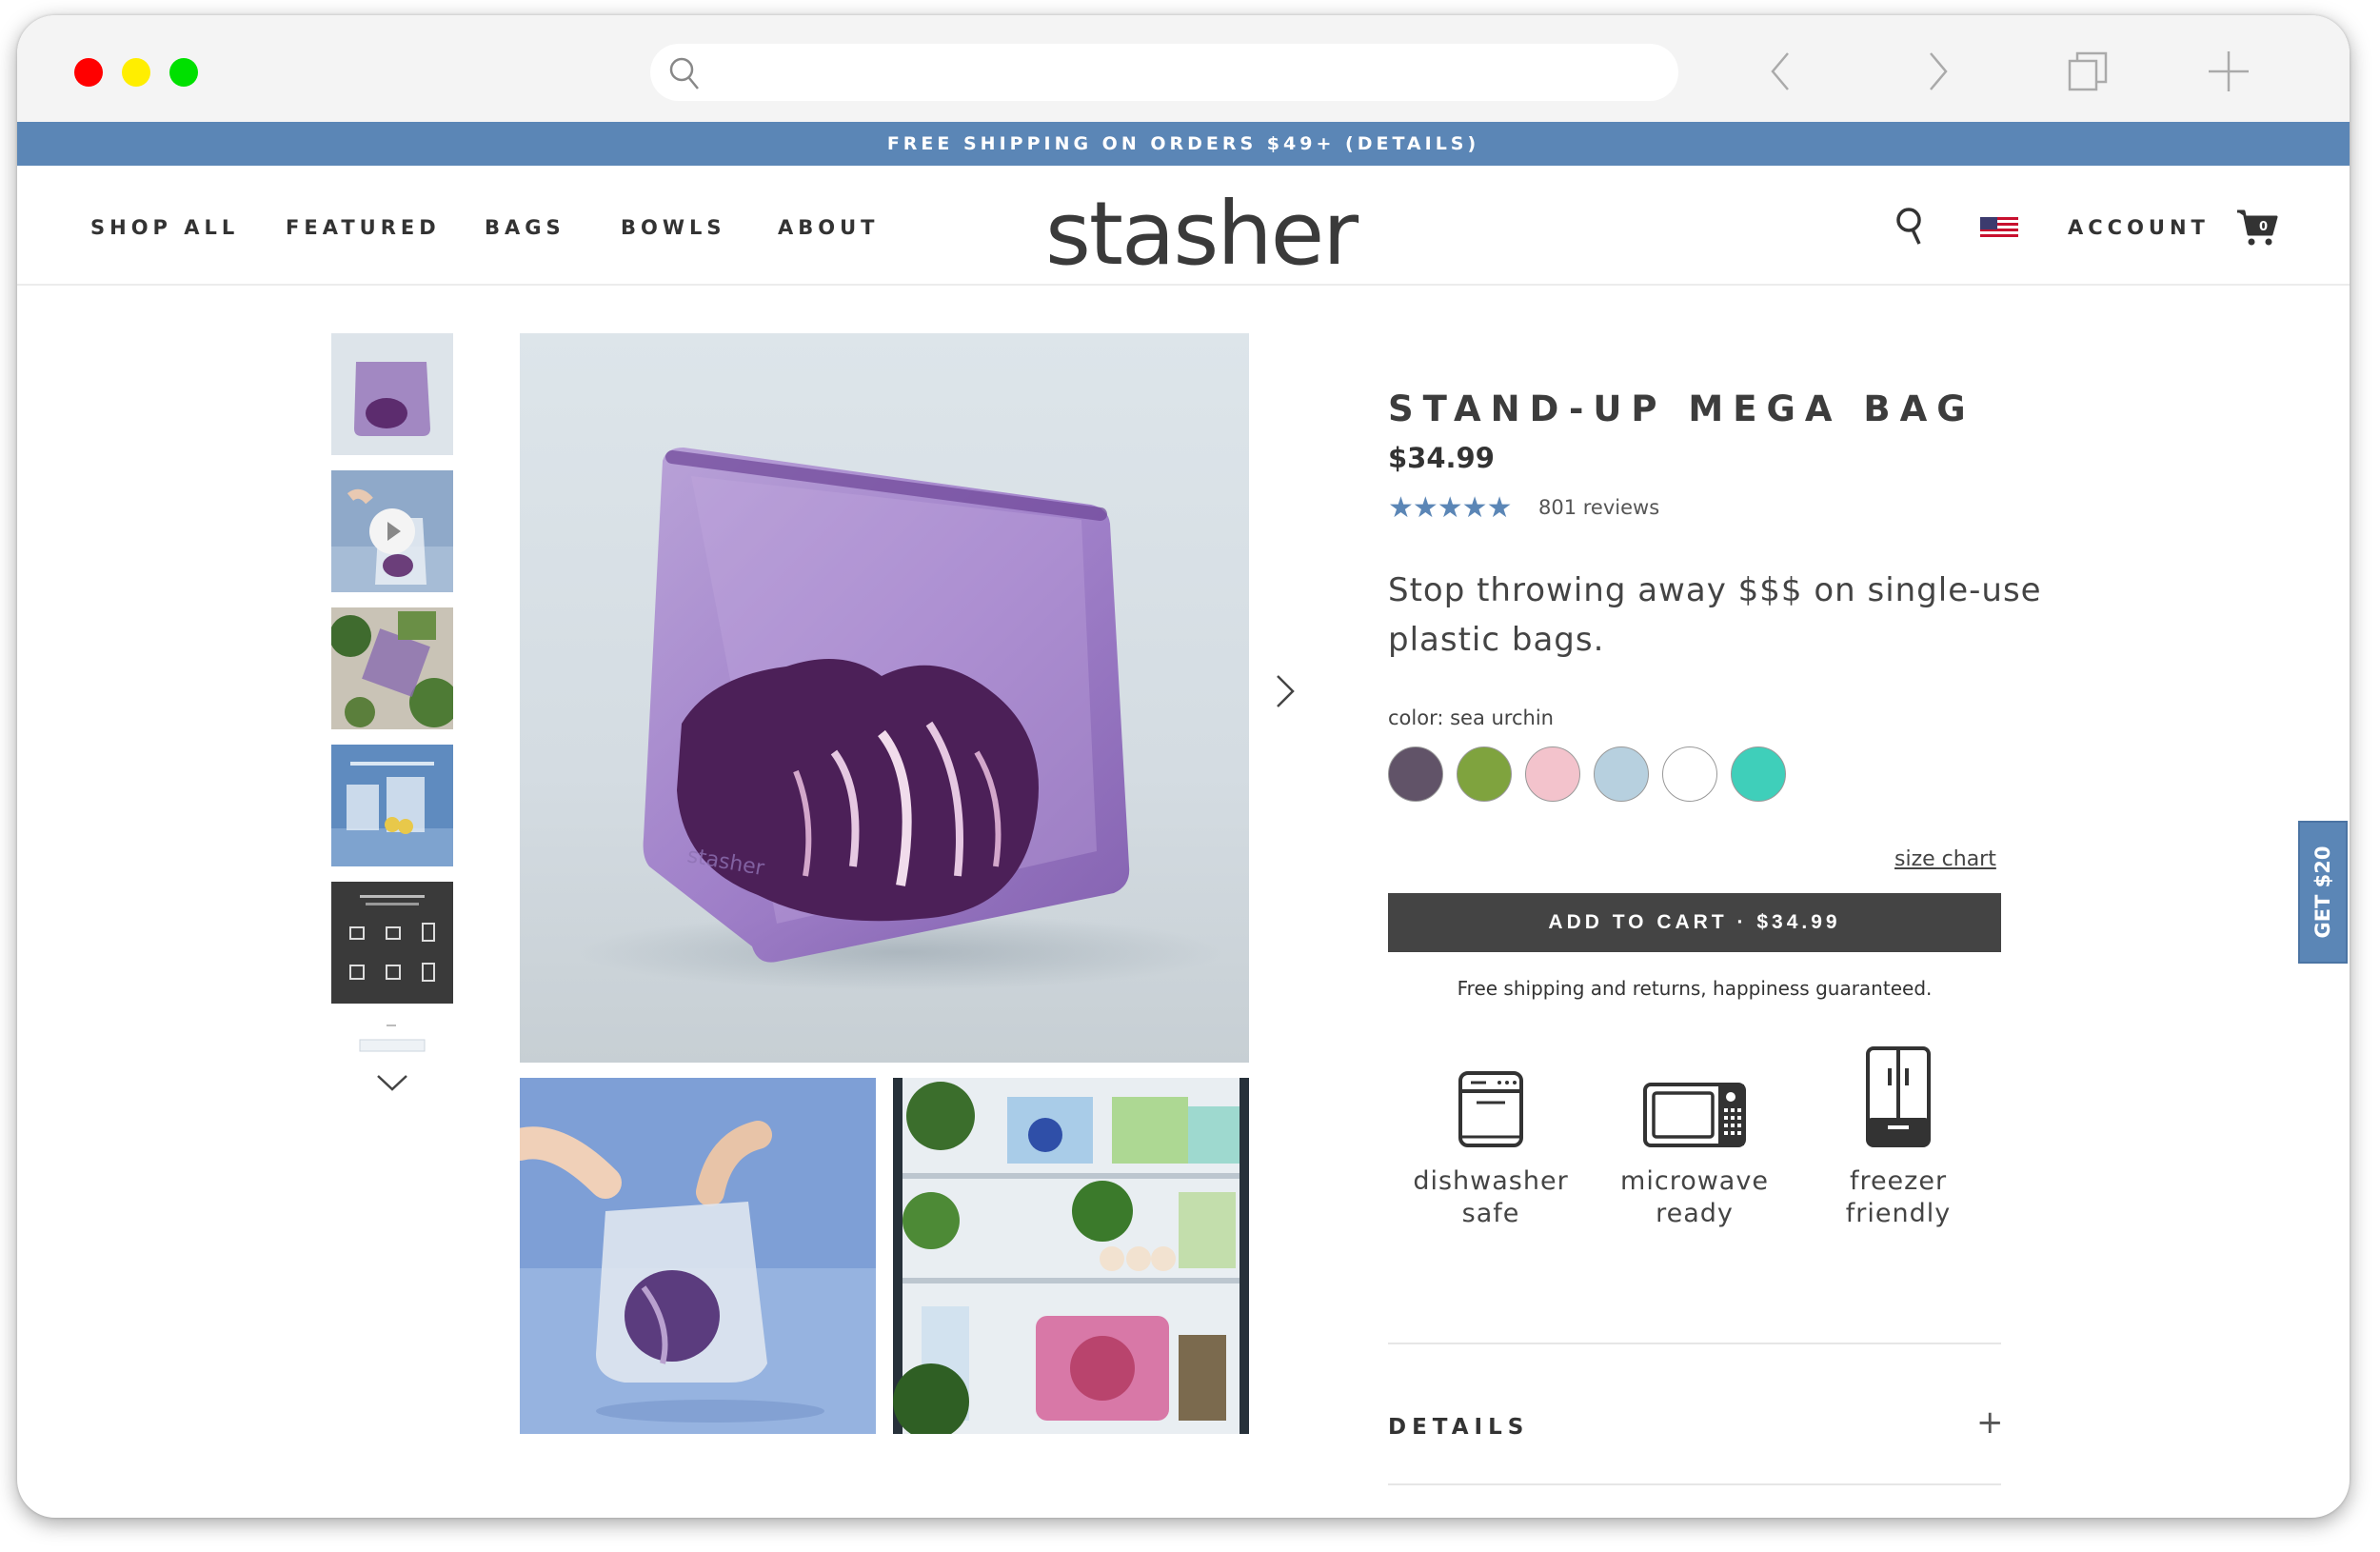 The image size is (2380, 1552). Describe the element at coordinates (1458, 1427) in the screenshot. I see `details-accordion: DETAILS` at that location.